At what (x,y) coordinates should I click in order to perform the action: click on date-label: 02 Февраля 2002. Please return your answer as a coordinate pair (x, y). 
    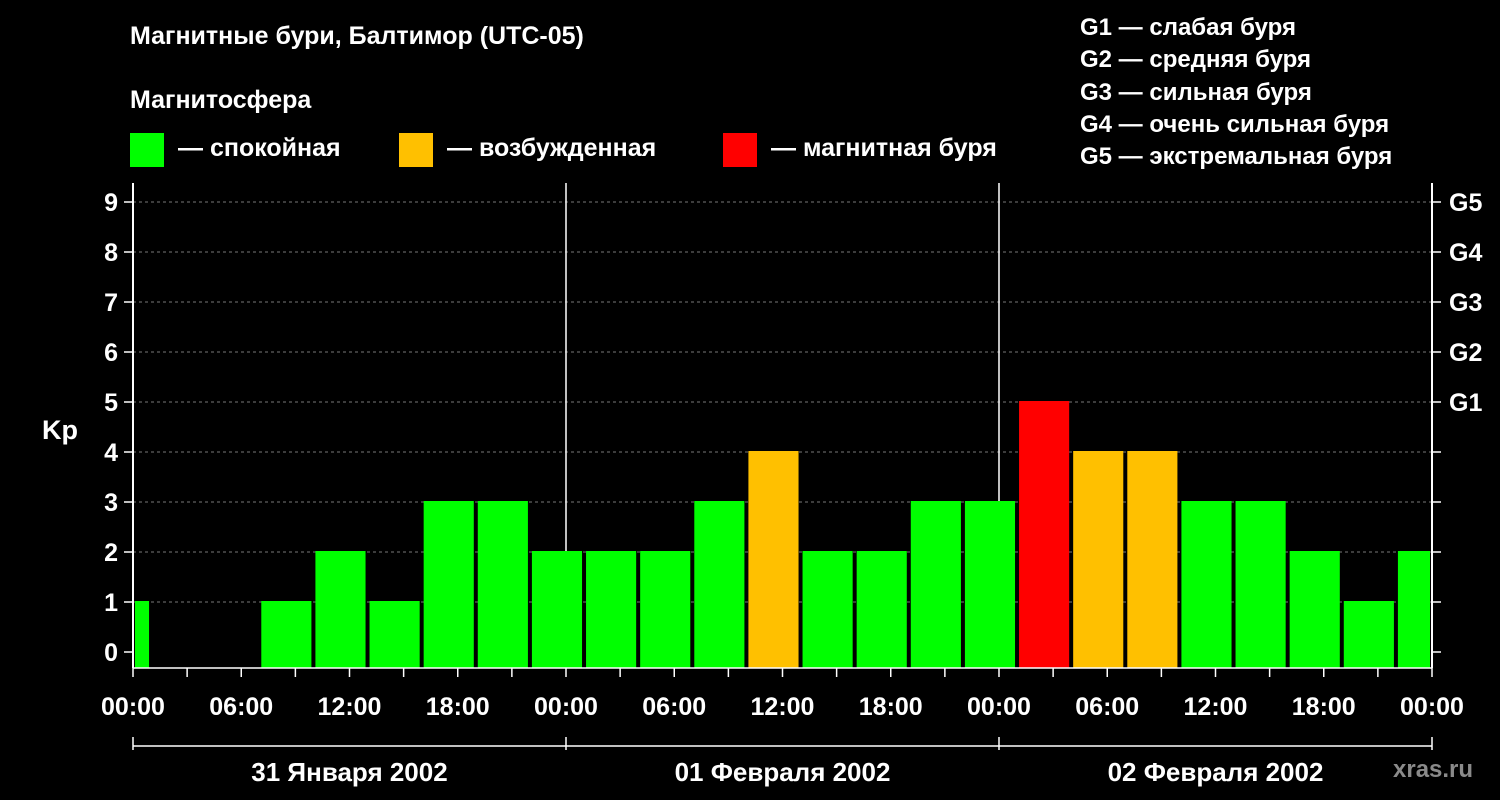
    Looking at the image, I should click on (1216, 772).